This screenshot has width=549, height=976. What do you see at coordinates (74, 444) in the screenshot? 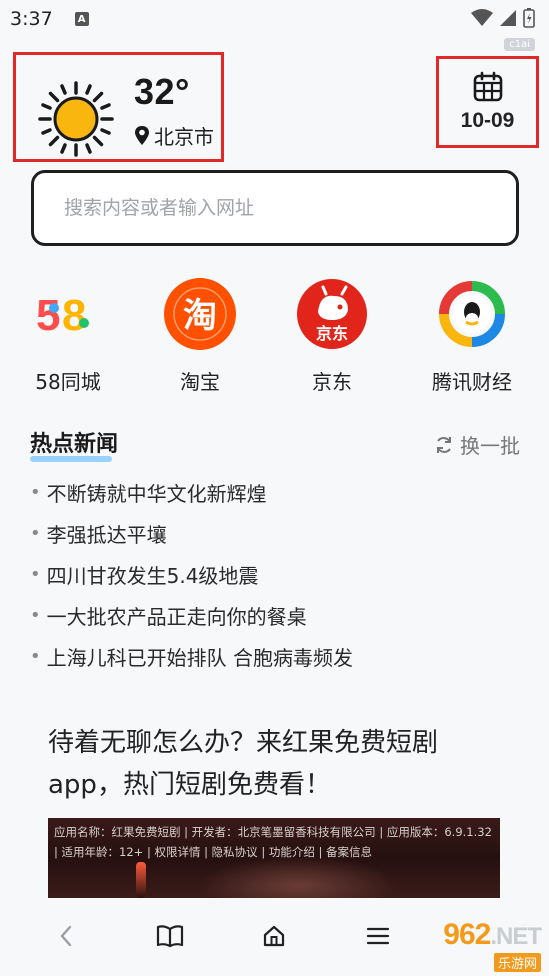
I see `news-section-title: 热点新闻` at bounding box center [74, 444].